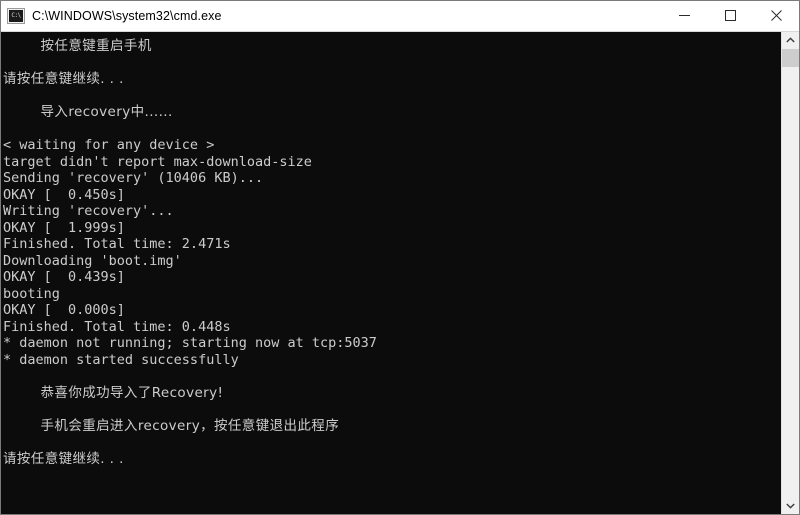 Image resolution: width=800 pixels, height=515 pixels. I want to click on maximize-icon, so click(730, 15).